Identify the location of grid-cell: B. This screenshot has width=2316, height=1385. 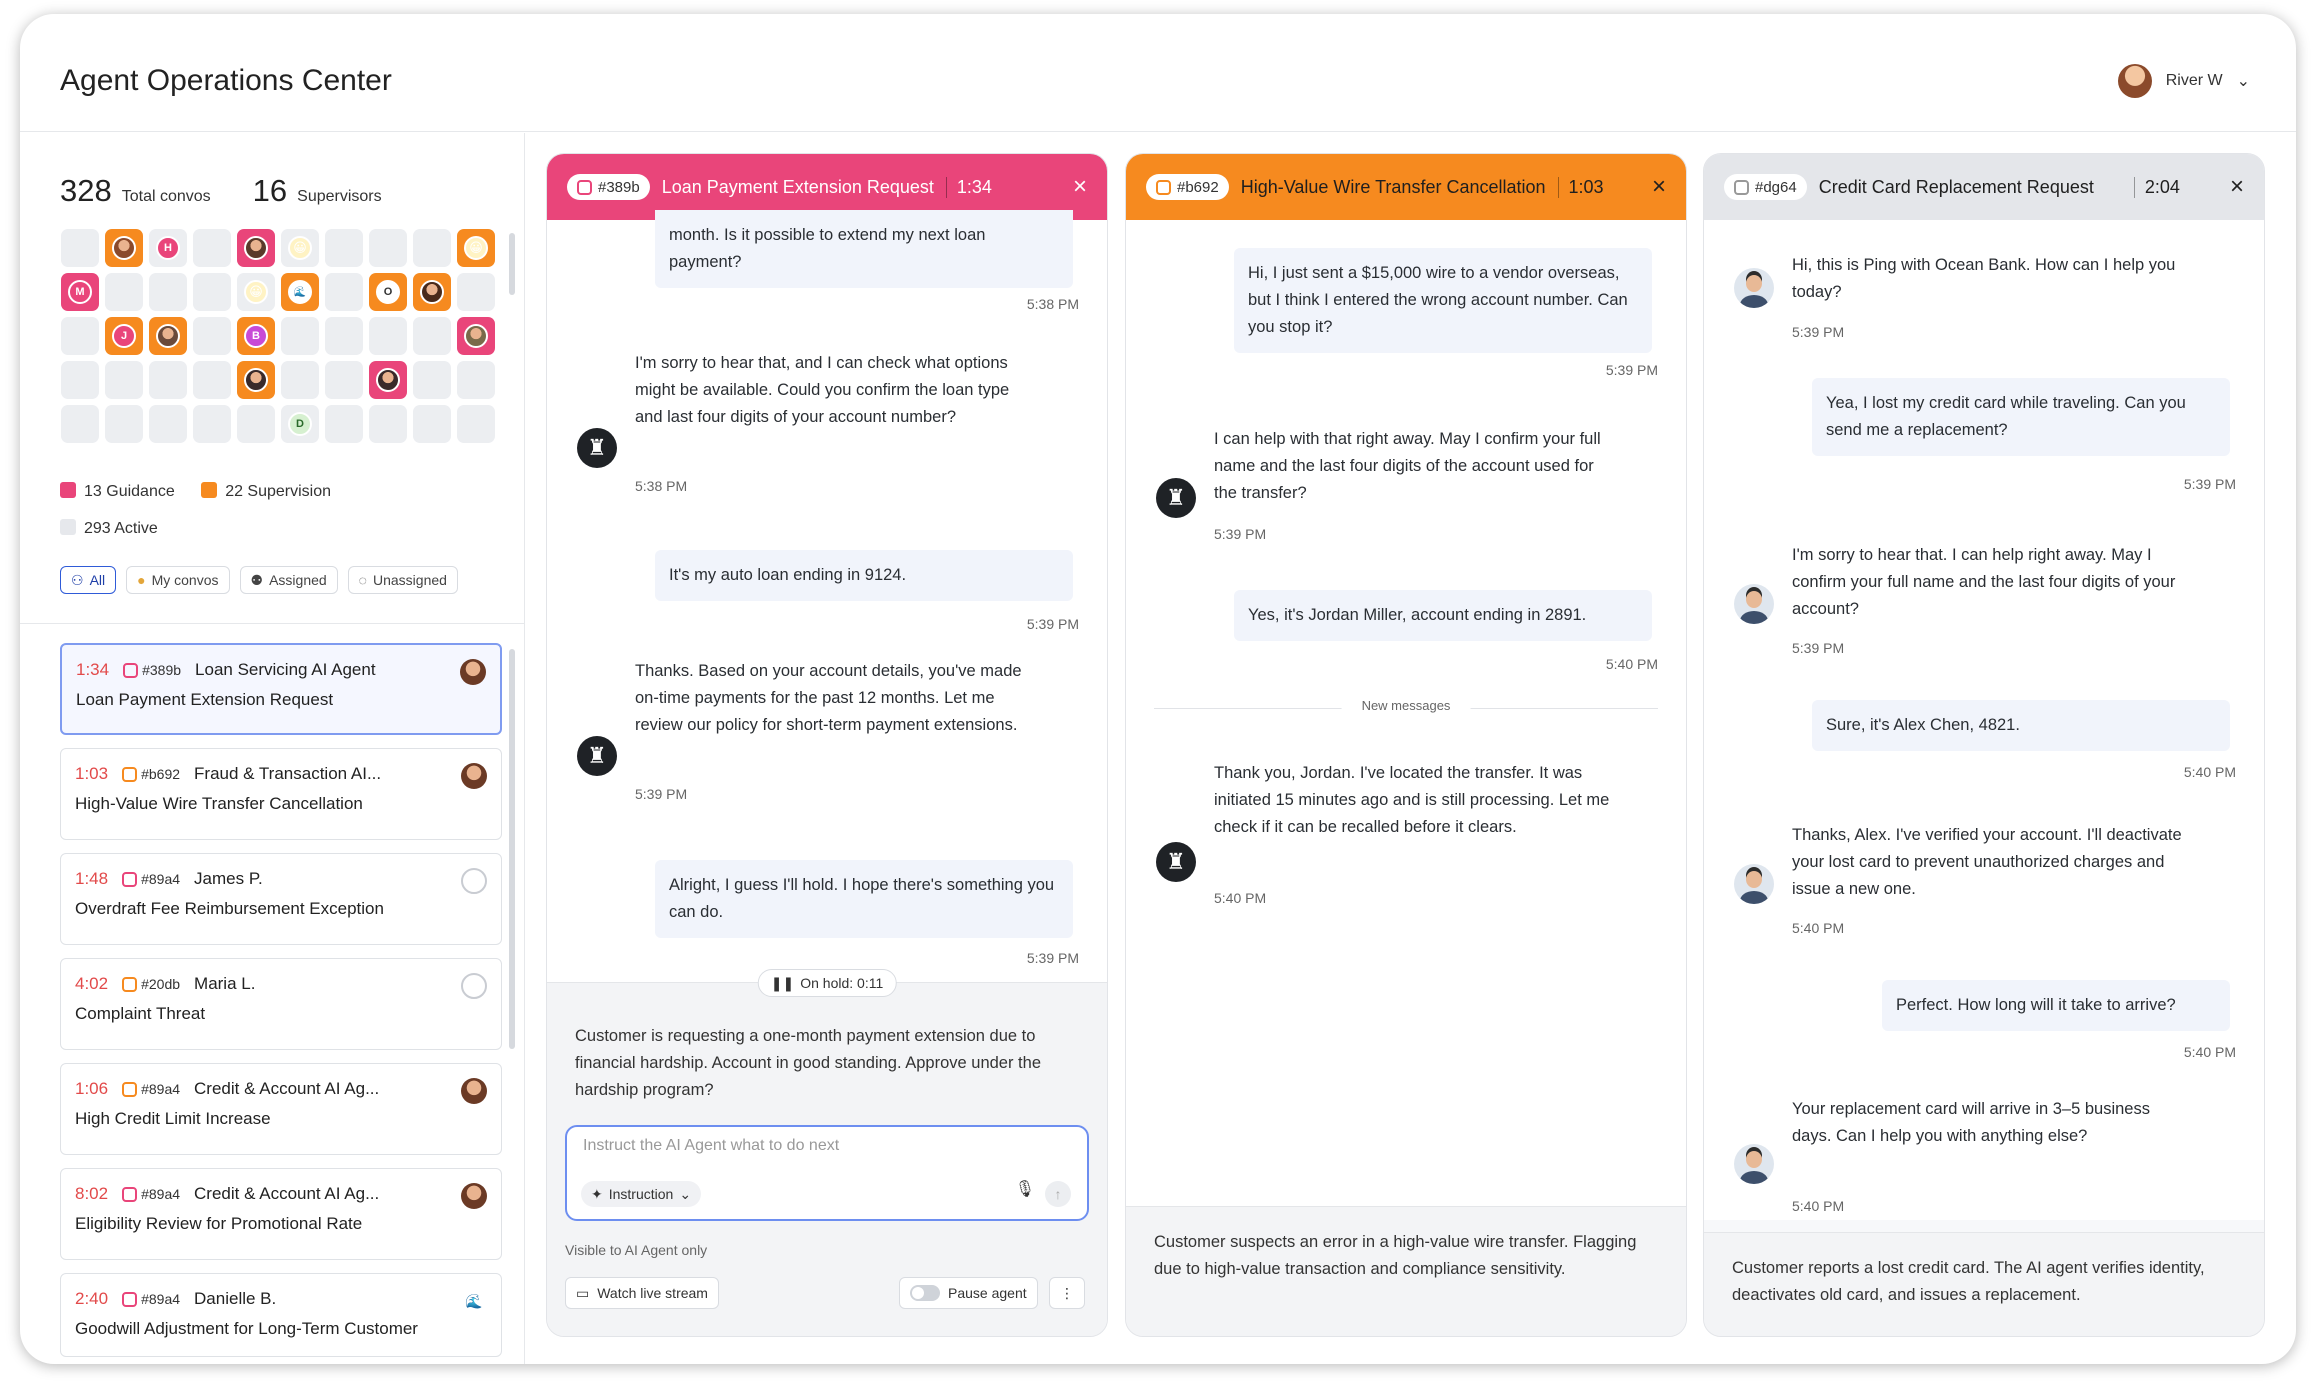
(256, 336).